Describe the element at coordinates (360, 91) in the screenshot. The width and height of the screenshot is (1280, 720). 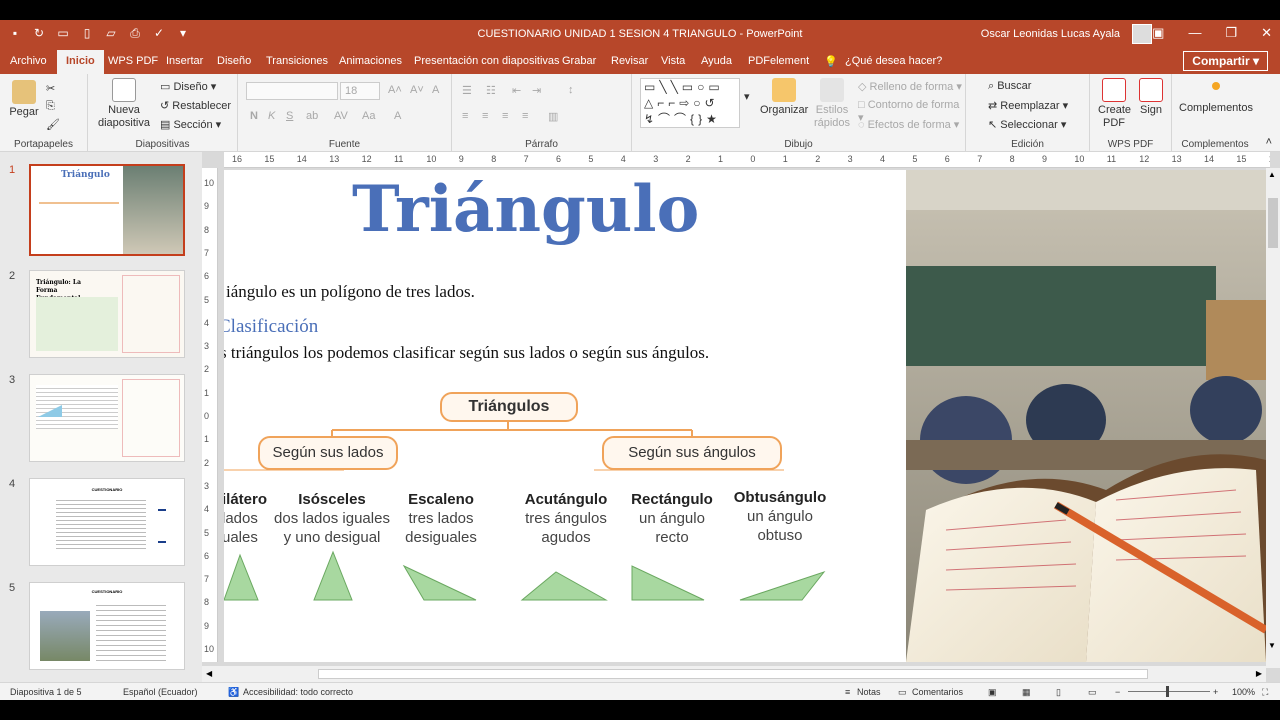
I see `font-size-select: 18` at that location.